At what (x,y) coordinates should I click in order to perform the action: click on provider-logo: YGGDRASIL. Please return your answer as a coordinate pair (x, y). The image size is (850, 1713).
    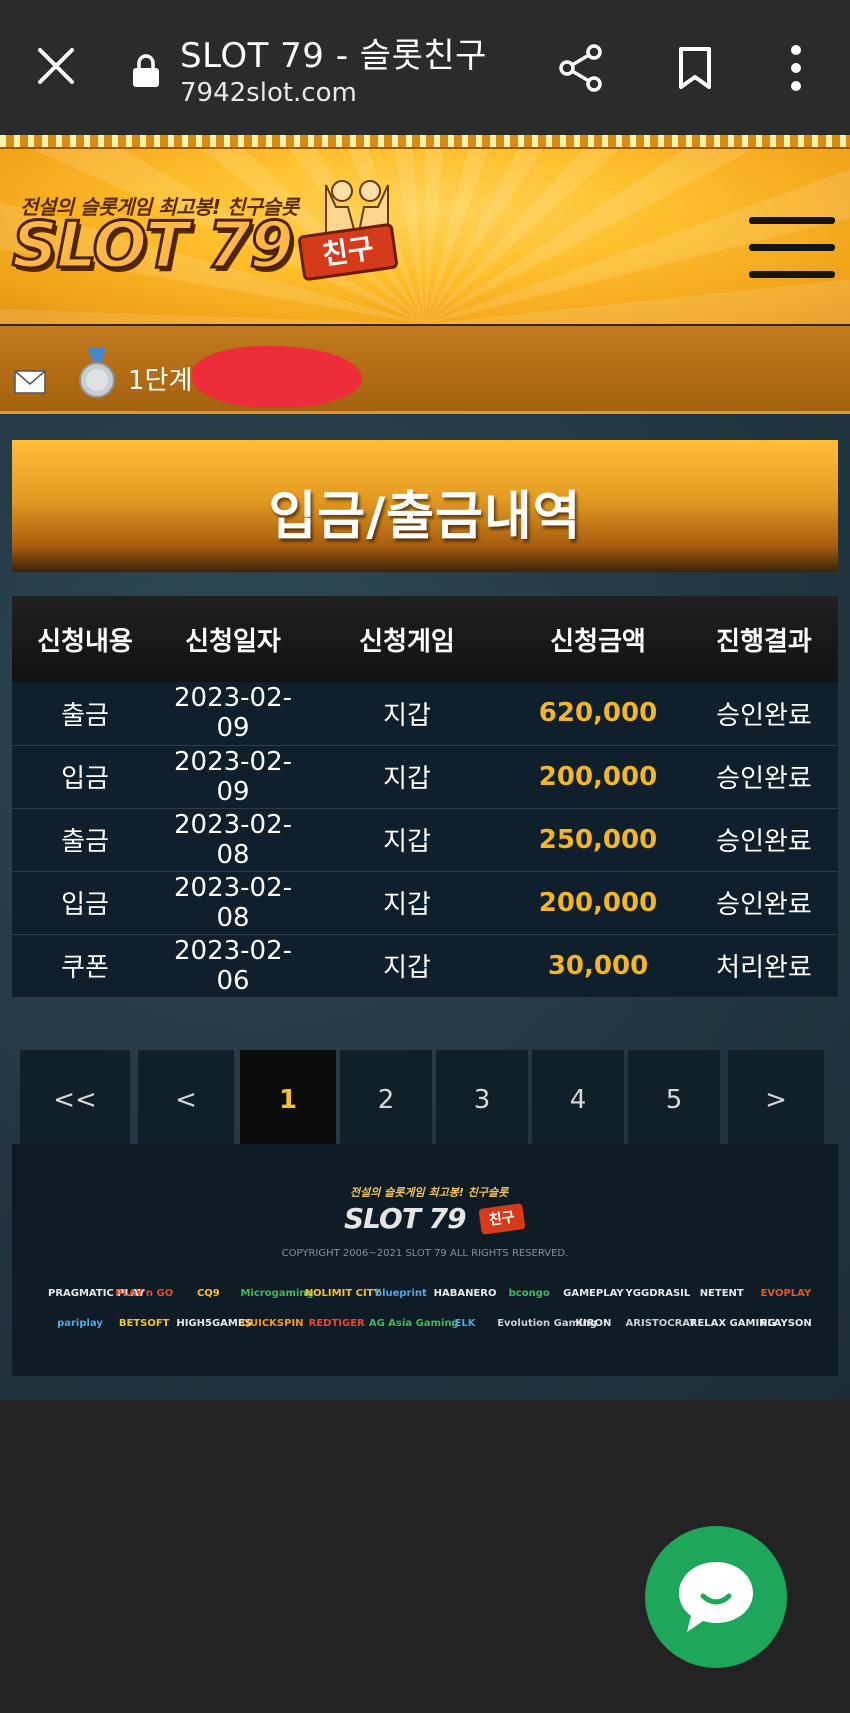
    Looking at the image, I should click on (658, 1293).